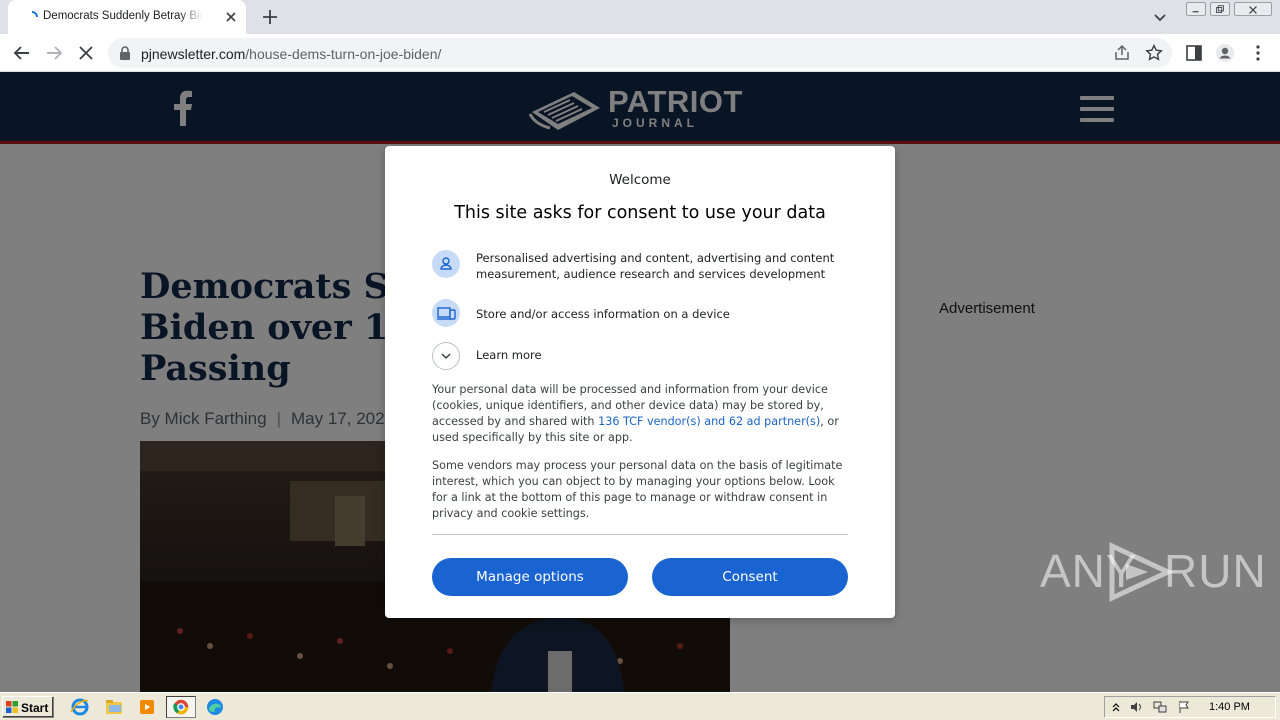 The width and height of the screenshot is (1280, 720). I want to click on profile-avatar-icon, so click(1225, 53).